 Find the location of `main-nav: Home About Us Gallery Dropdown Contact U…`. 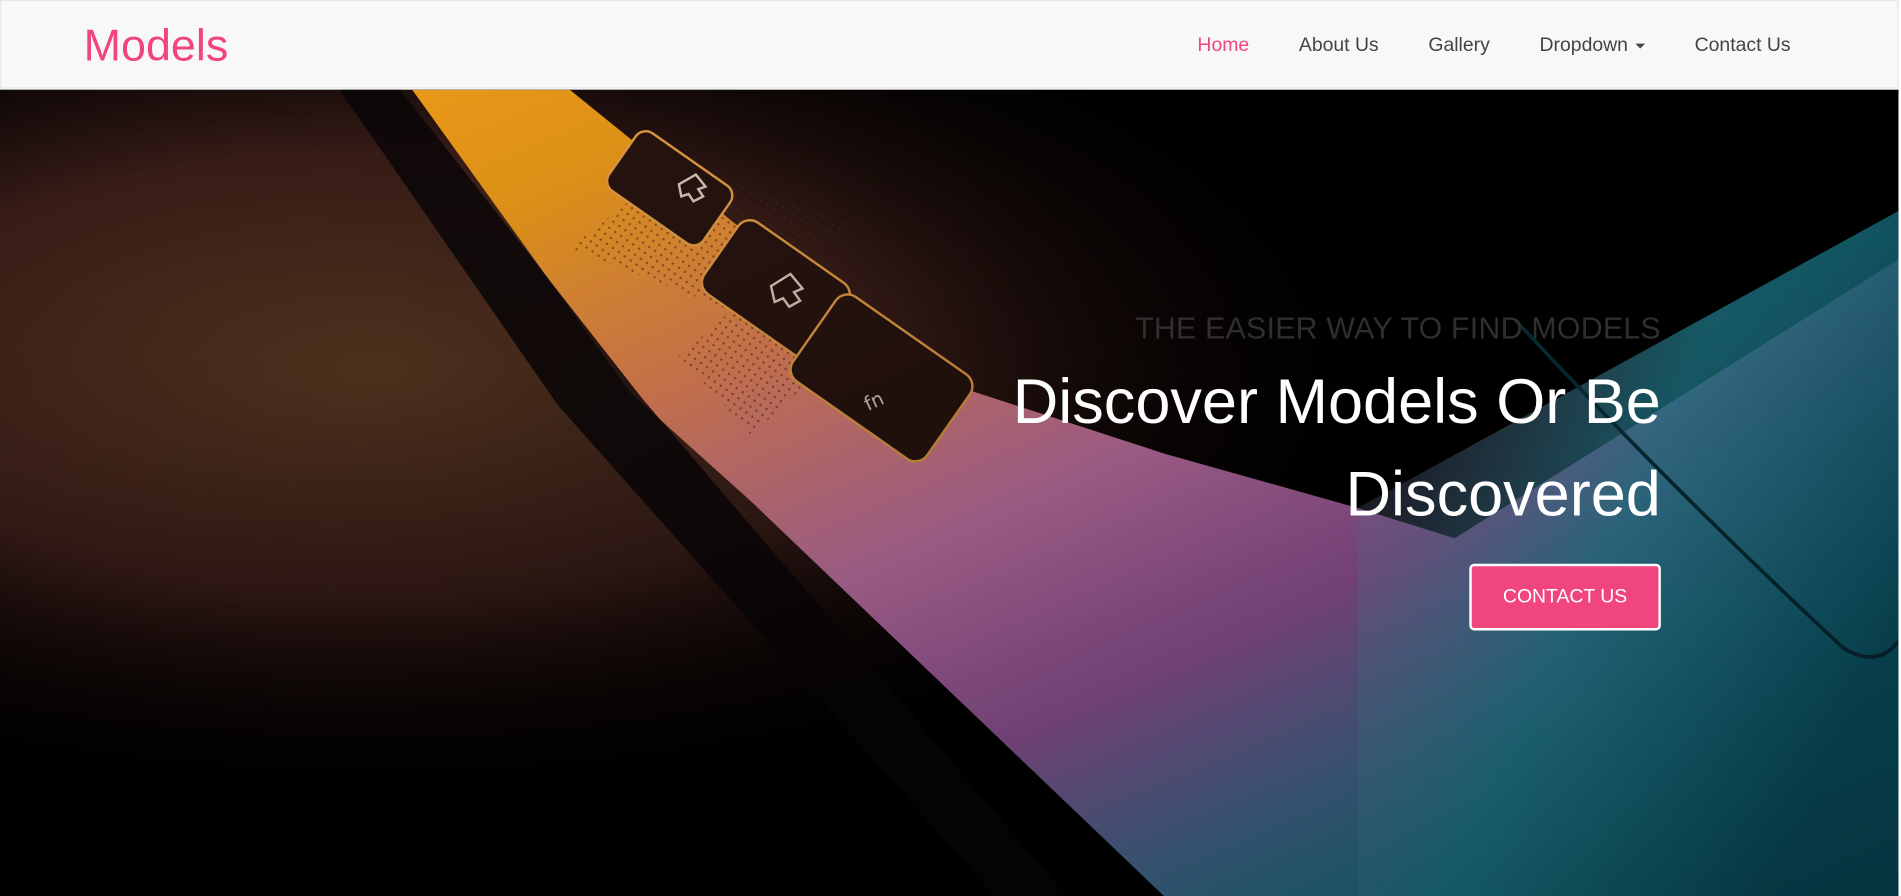

main-nav: Home About Us Gallery Dropdown Contact U… is located at coordinates (1469, 45).